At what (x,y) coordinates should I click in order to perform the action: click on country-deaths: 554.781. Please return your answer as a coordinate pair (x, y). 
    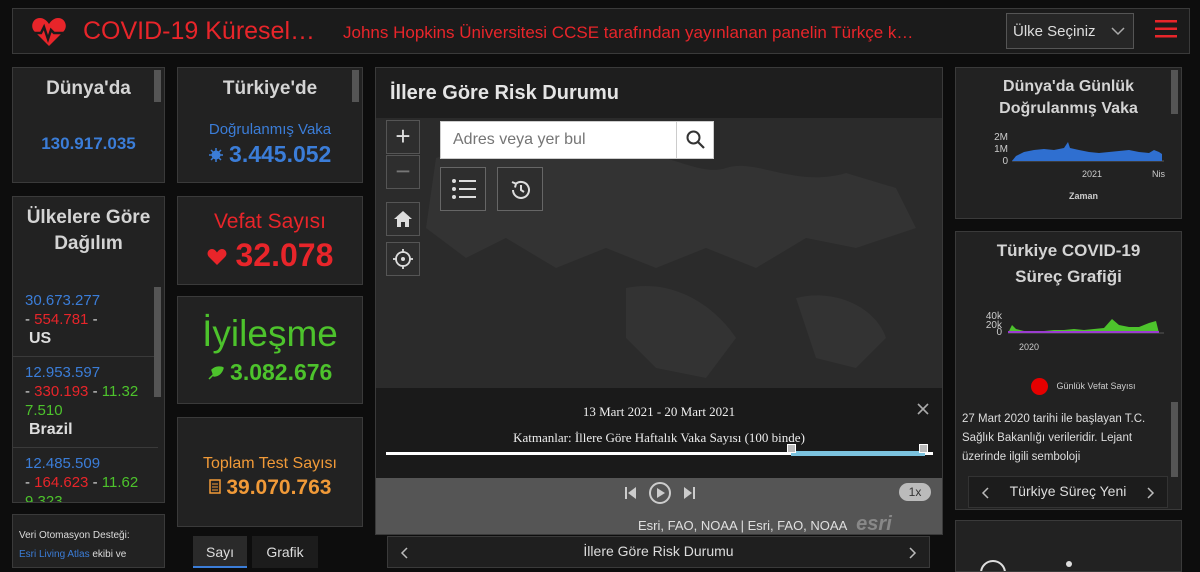
    Looking at the image, I should click on (61, 319).